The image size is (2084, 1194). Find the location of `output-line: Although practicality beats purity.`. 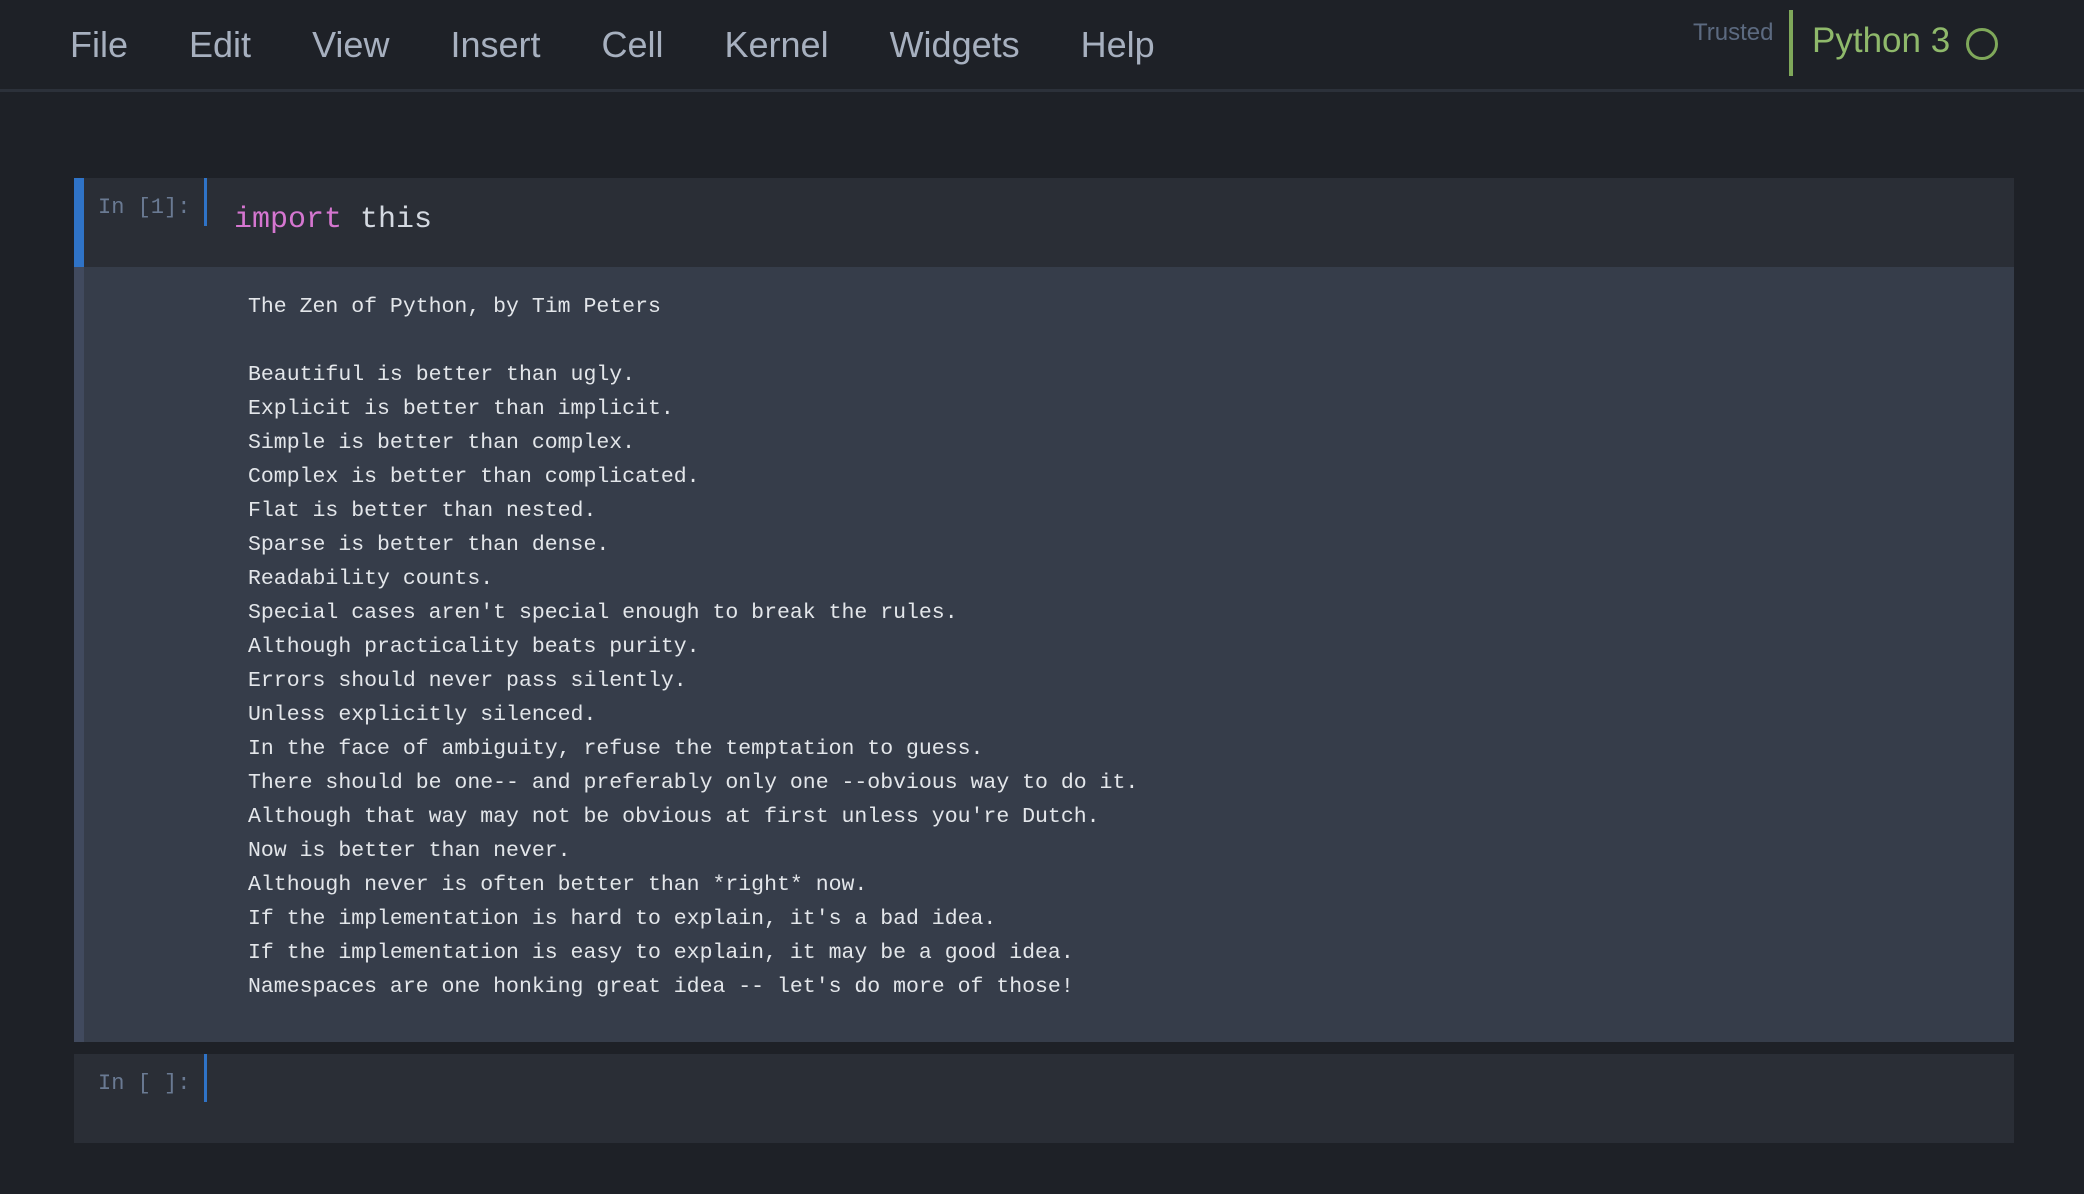

output-line: Although practicality beats purity. is located at coordinates (474, 647).